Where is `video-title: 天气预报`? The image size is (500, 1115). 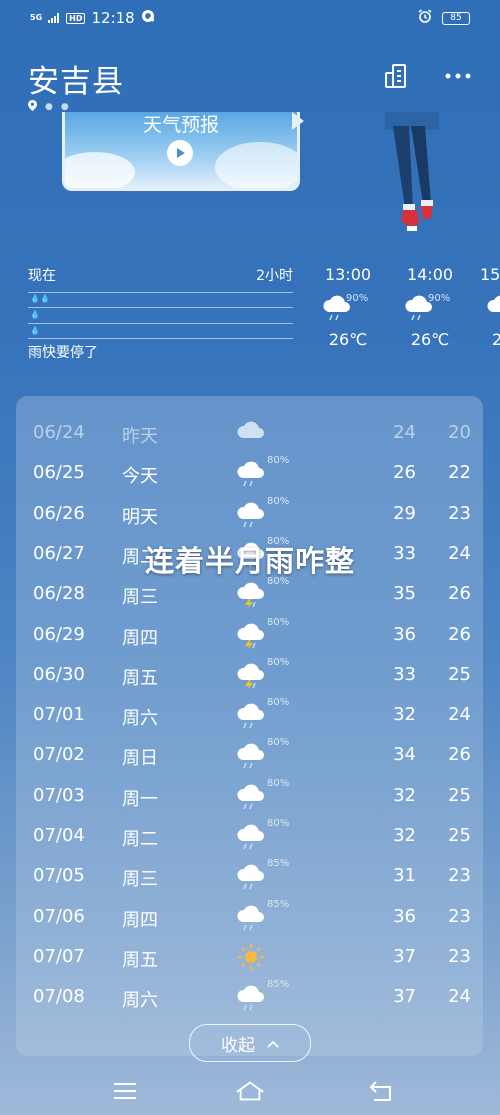 video-title: 天气预报 is located at coordinates (180, 125).